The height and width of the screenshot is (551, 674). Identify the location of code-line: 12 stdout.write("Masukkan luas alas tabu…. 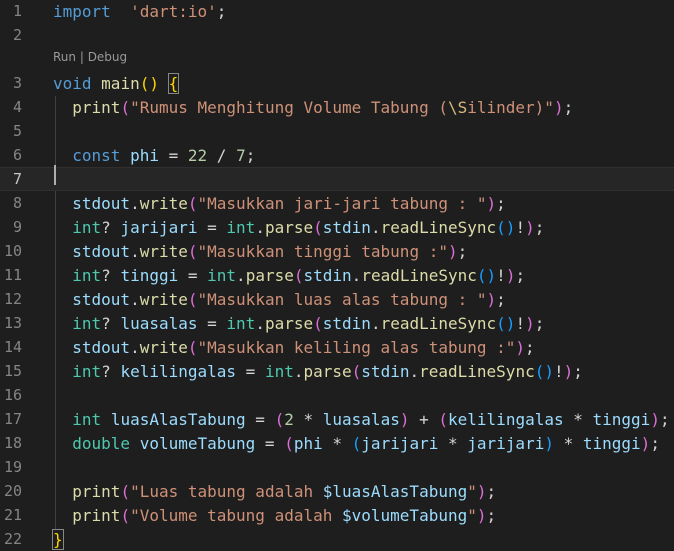
(337, 299).